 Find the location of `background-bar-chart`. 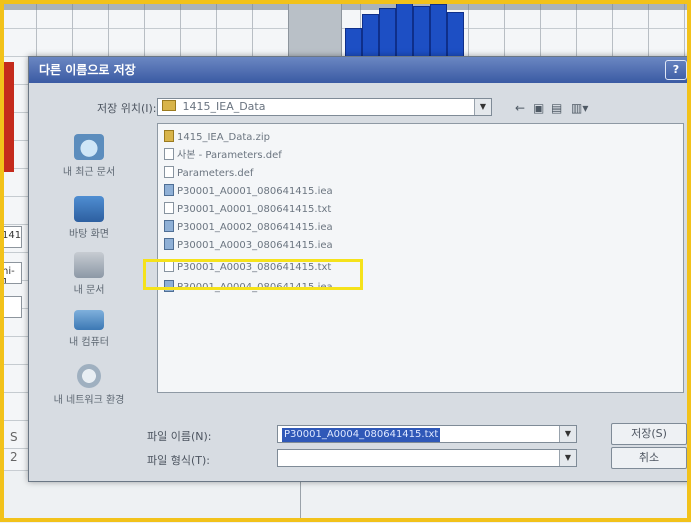

background-bar-chart is located at coordinates (410, 32).